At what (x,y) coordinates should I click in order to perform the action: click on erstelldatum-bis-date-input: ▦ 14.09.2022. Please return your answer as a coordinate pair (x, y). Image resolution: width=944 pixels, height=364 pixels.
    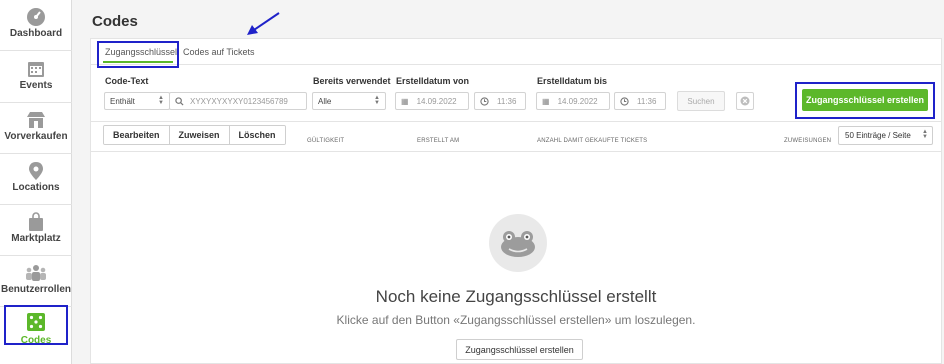
    Looking at the image, I should click on (573, 101).